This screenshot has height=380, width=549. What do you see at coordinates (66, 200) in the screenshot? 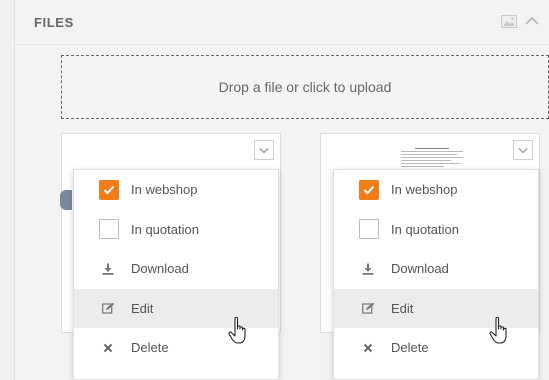
I see `file-thumbnail` at bounding box center [66, 200].